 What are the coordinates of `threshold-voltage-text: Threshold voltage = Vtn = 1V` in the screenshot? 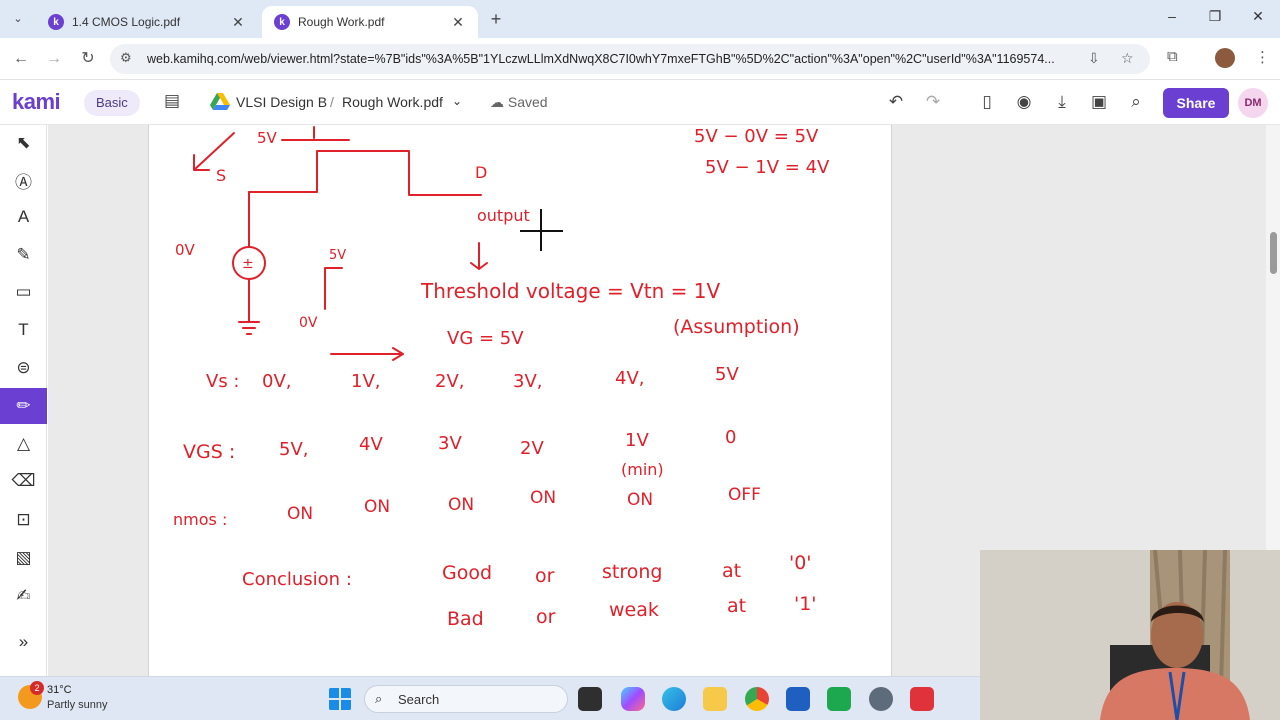 It's located at (570, 291).